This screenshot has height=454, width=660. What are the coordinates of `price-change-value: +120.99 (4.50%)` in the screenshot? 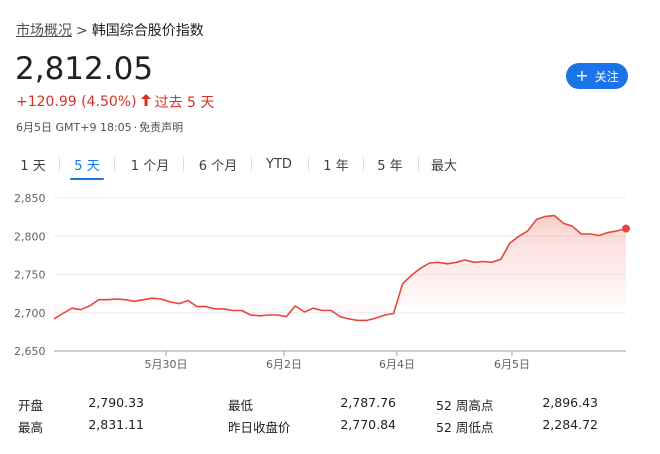 It's located at (76, 102).